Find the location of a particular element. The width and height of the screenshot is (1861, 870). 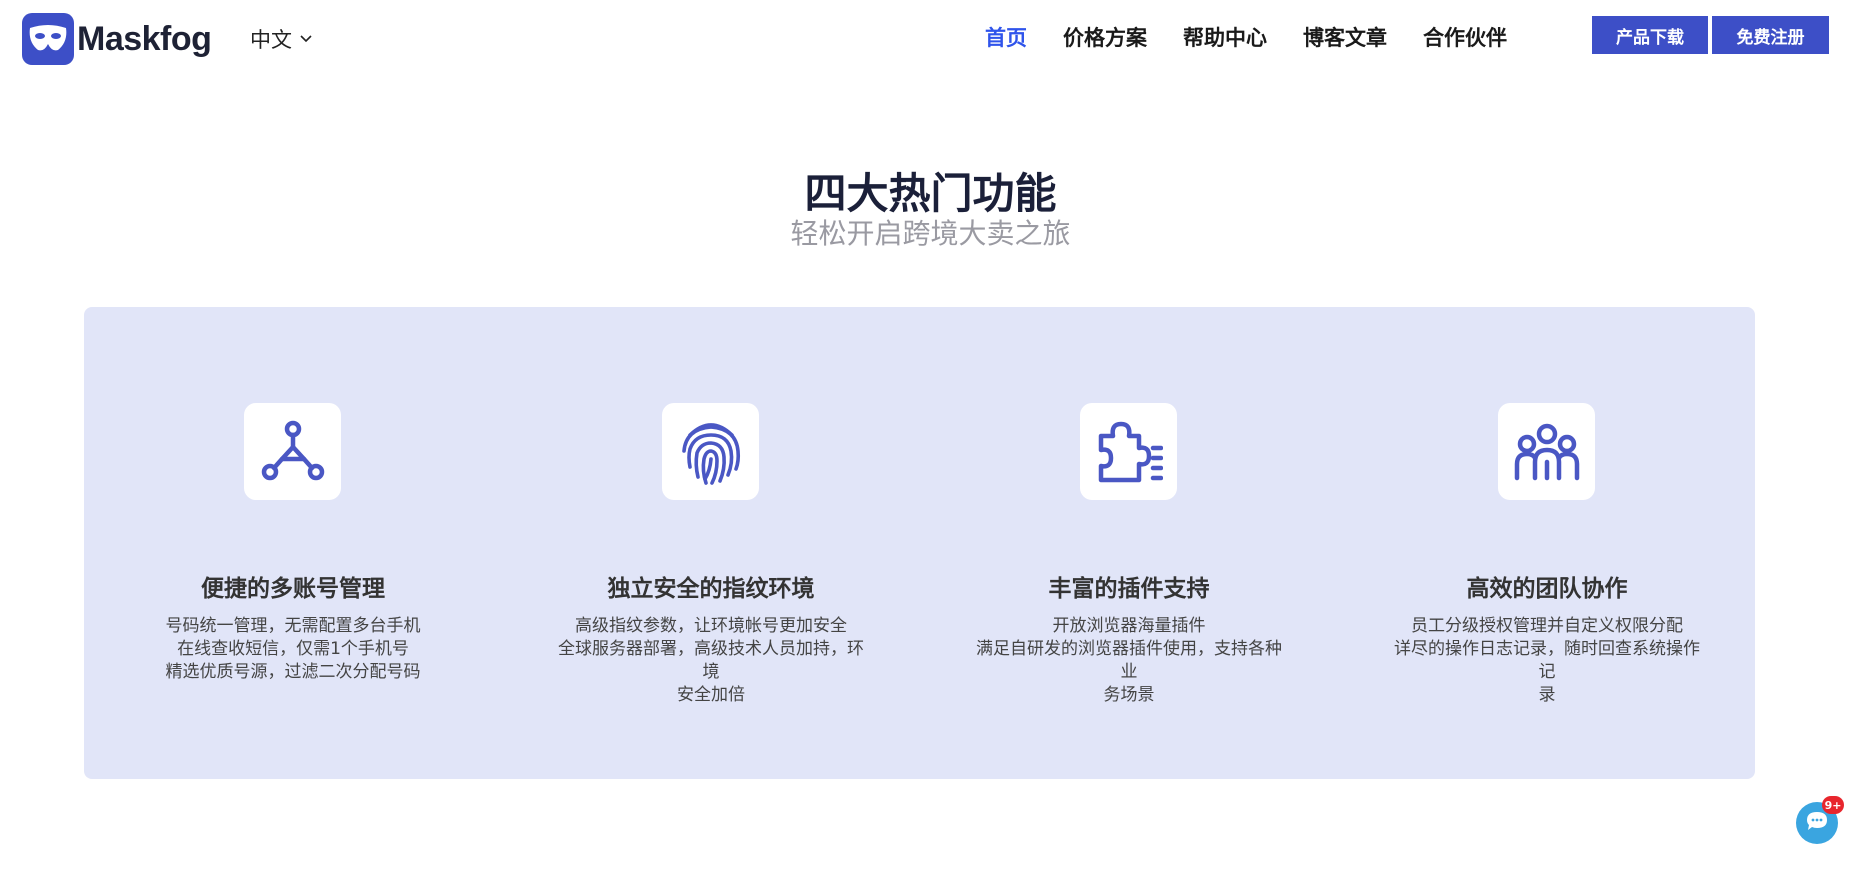

feature-desc-line: 全球服务器部署，高级技术人员加持，环境 is located at coordinates (711, 660).